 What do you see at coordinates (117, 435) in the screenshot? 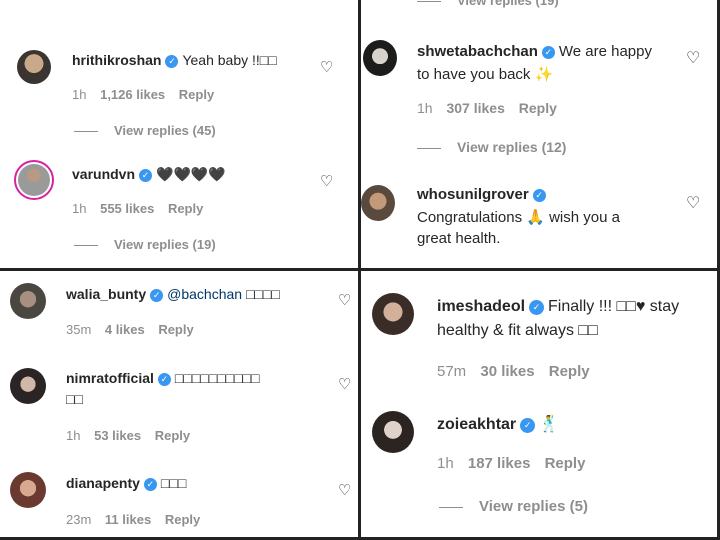
I see `likes-count: 53 likes` at bounding box center [117, 435].